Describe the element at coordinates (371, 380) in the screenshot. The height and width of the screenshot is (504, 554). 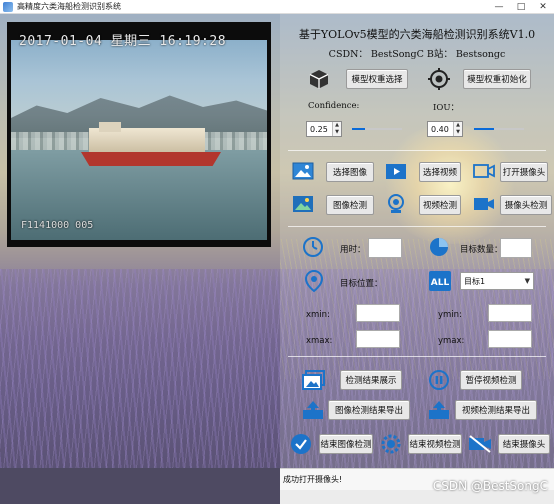
I see `show-results-button: 检测结果展示` at that location.